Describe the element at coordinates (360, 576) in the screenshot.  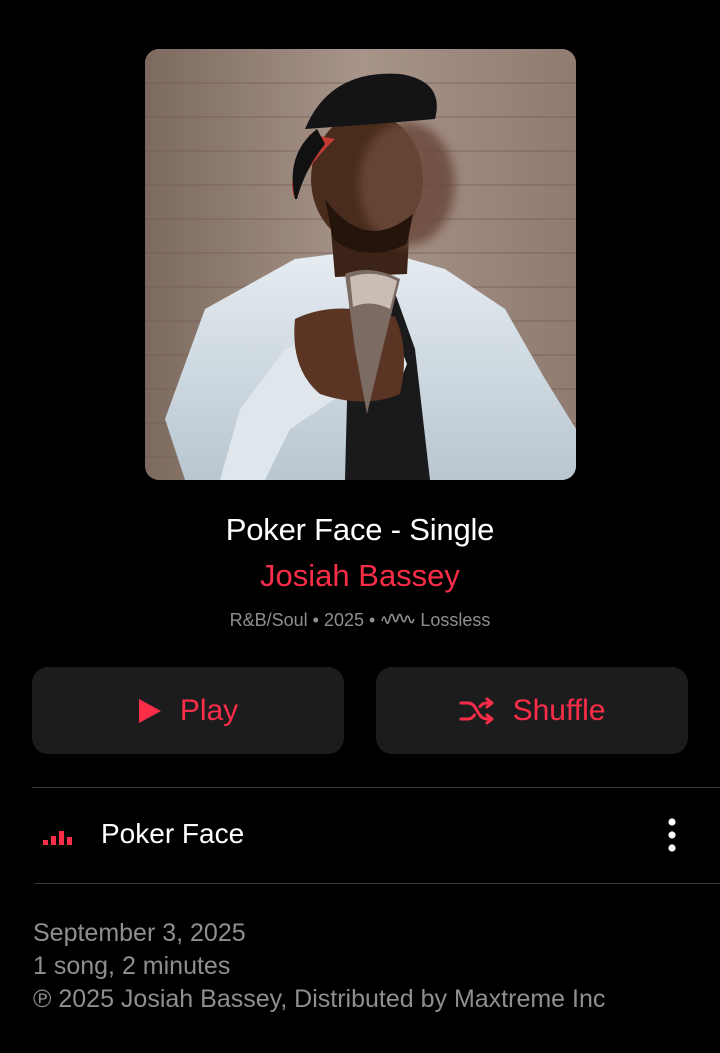
I see `artist-link: Josiah Bassey` at that location.